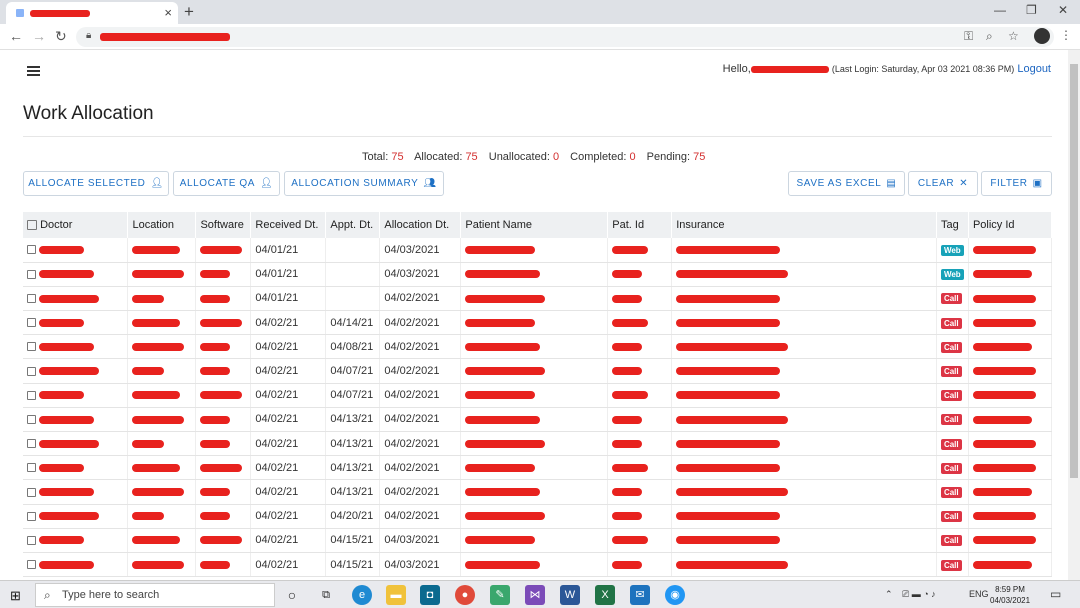 Image resolution: width=1080 pixels, height=608 pixels. Describe the element at coordinates (538, 323) in the screenshot. I see `table-row: 04/02/21 04/14/21 04/02/2021 Call` at that location.